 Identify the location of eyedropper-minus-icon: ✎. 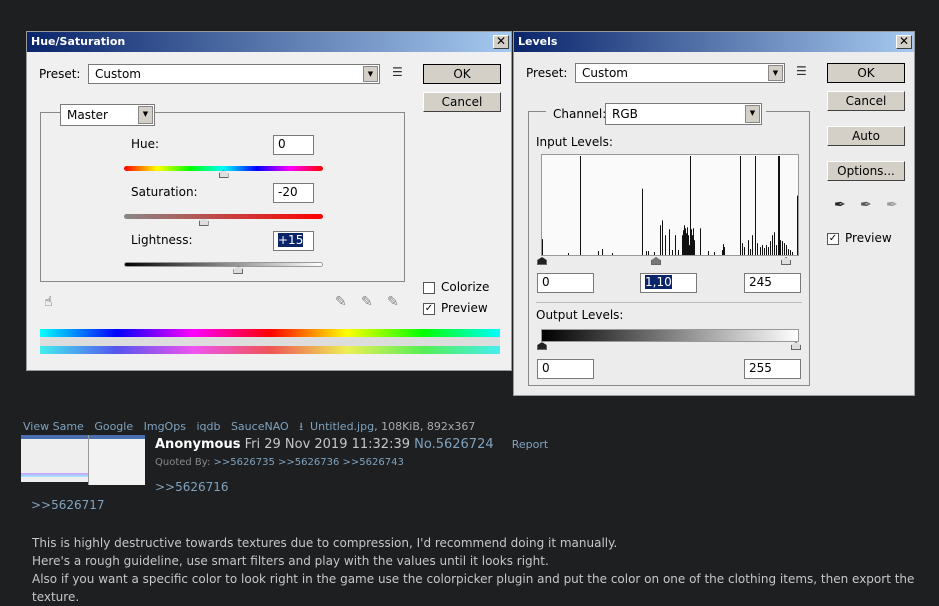
(393, 302).